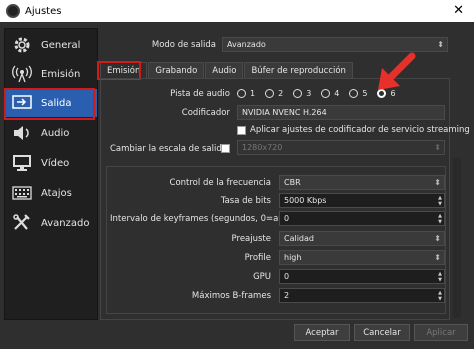 The width and height of the screenshot is (474, 349). I want to click on bitrate-input: 5000 Kbps ▲ ▼, so click(362, 200).